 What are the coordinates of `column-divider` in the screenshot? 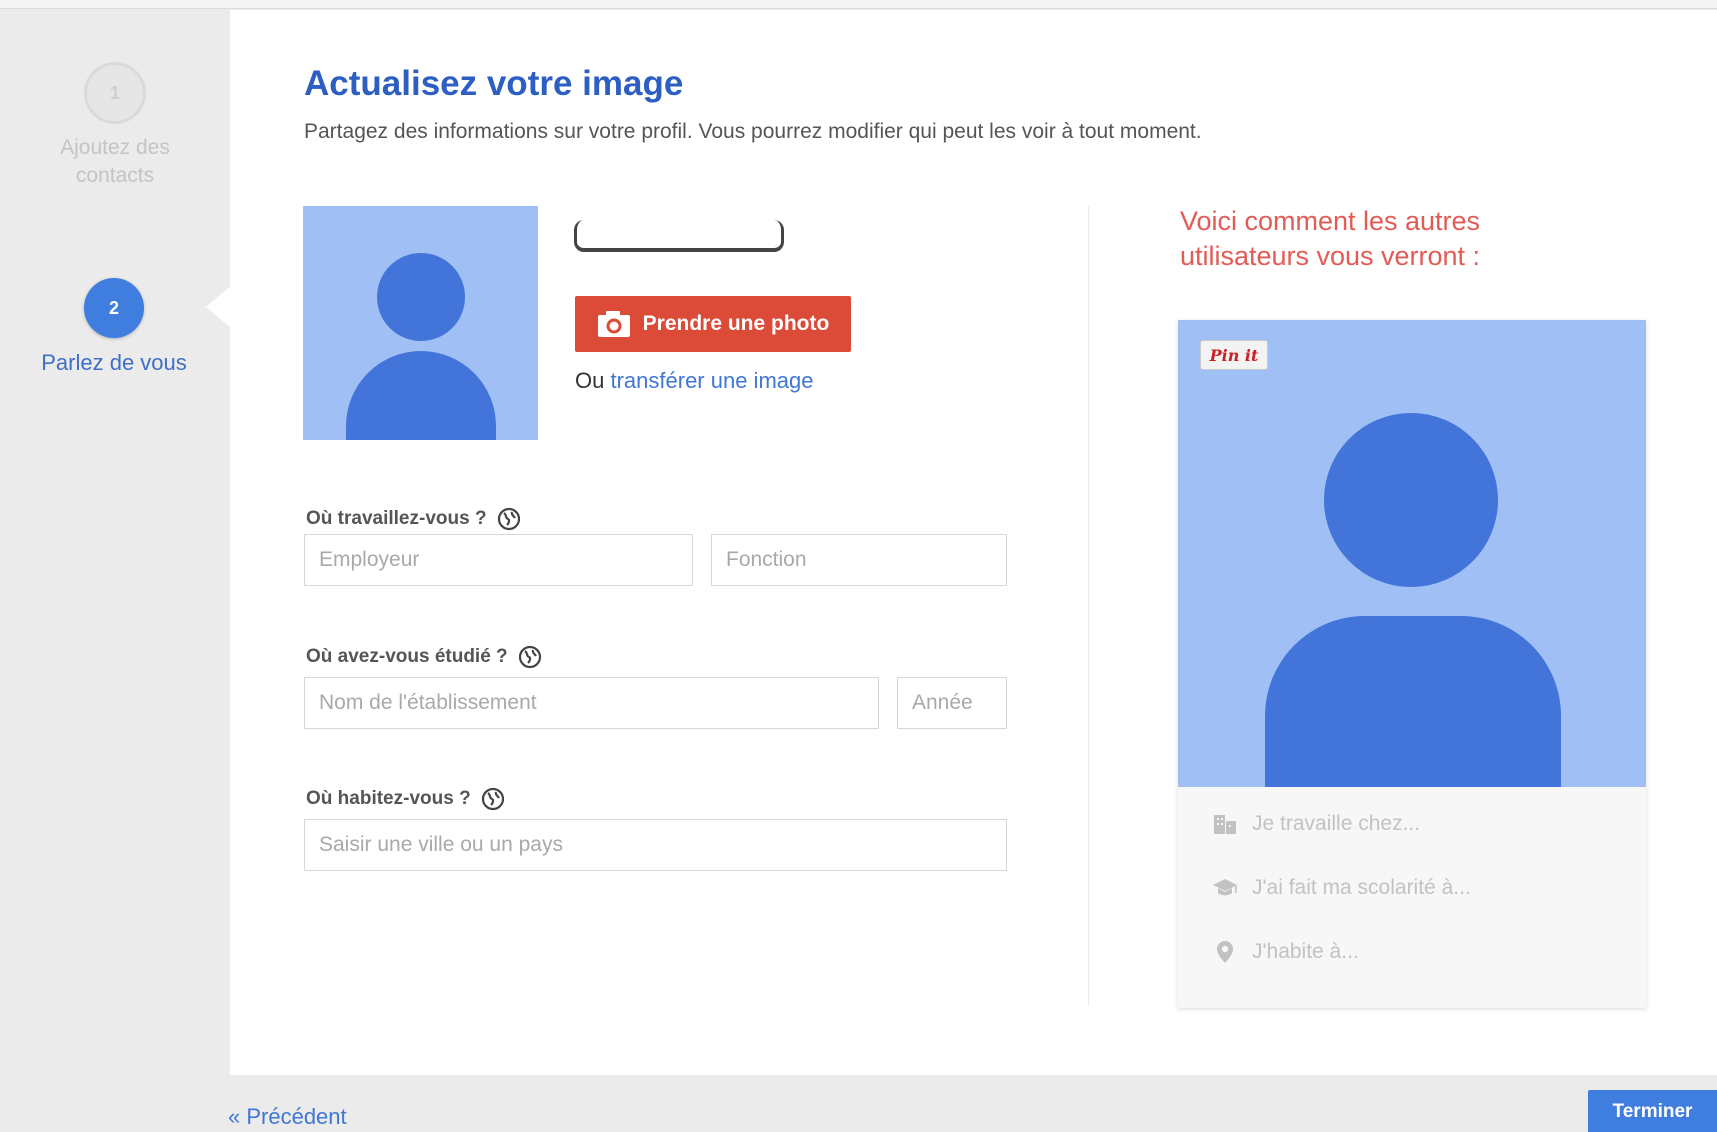 It's located at (1088, 606).